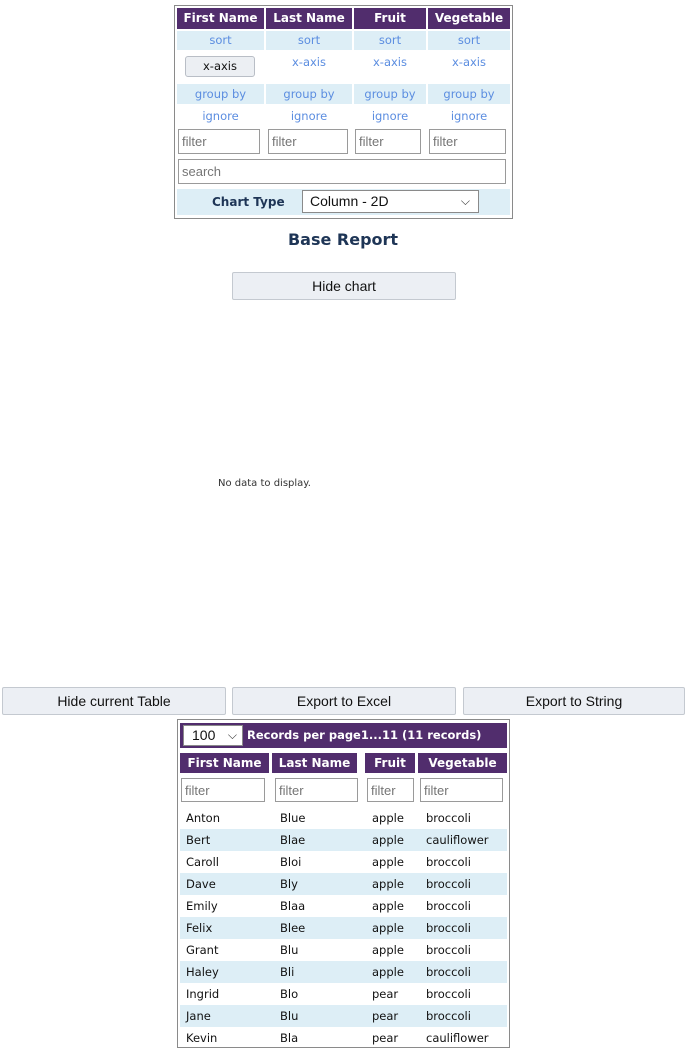 The height and width of the screenshot is (1053, 686). I want to click on xaxis-first-name-cell: x-axis, so click(220, 67).